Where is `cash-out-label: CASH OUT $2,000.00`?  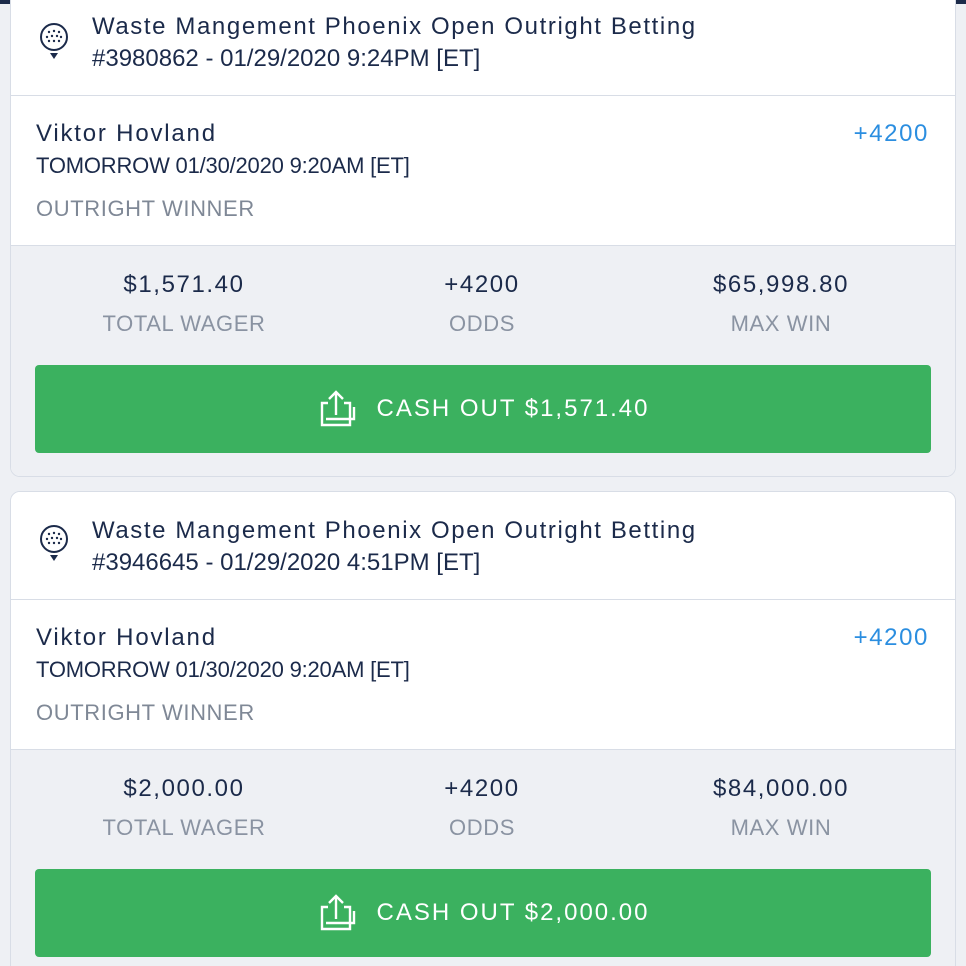 cash-out-label: CASH OUT $2,000.00 is located at coordinates (513, 912).